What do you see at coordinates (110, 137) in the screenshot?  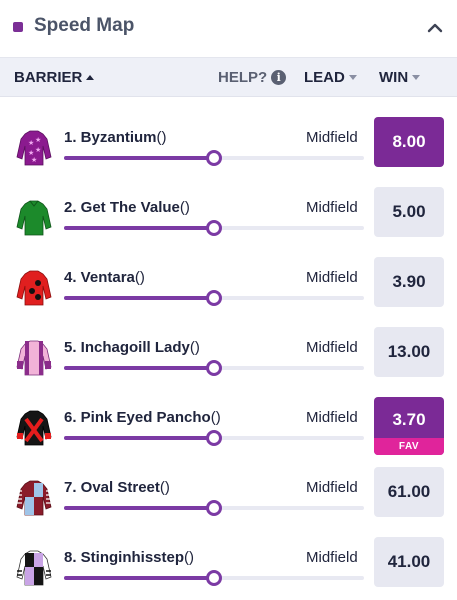 I see `runner-name-text: 1. Byzantium` at bounding box center [110, 137].